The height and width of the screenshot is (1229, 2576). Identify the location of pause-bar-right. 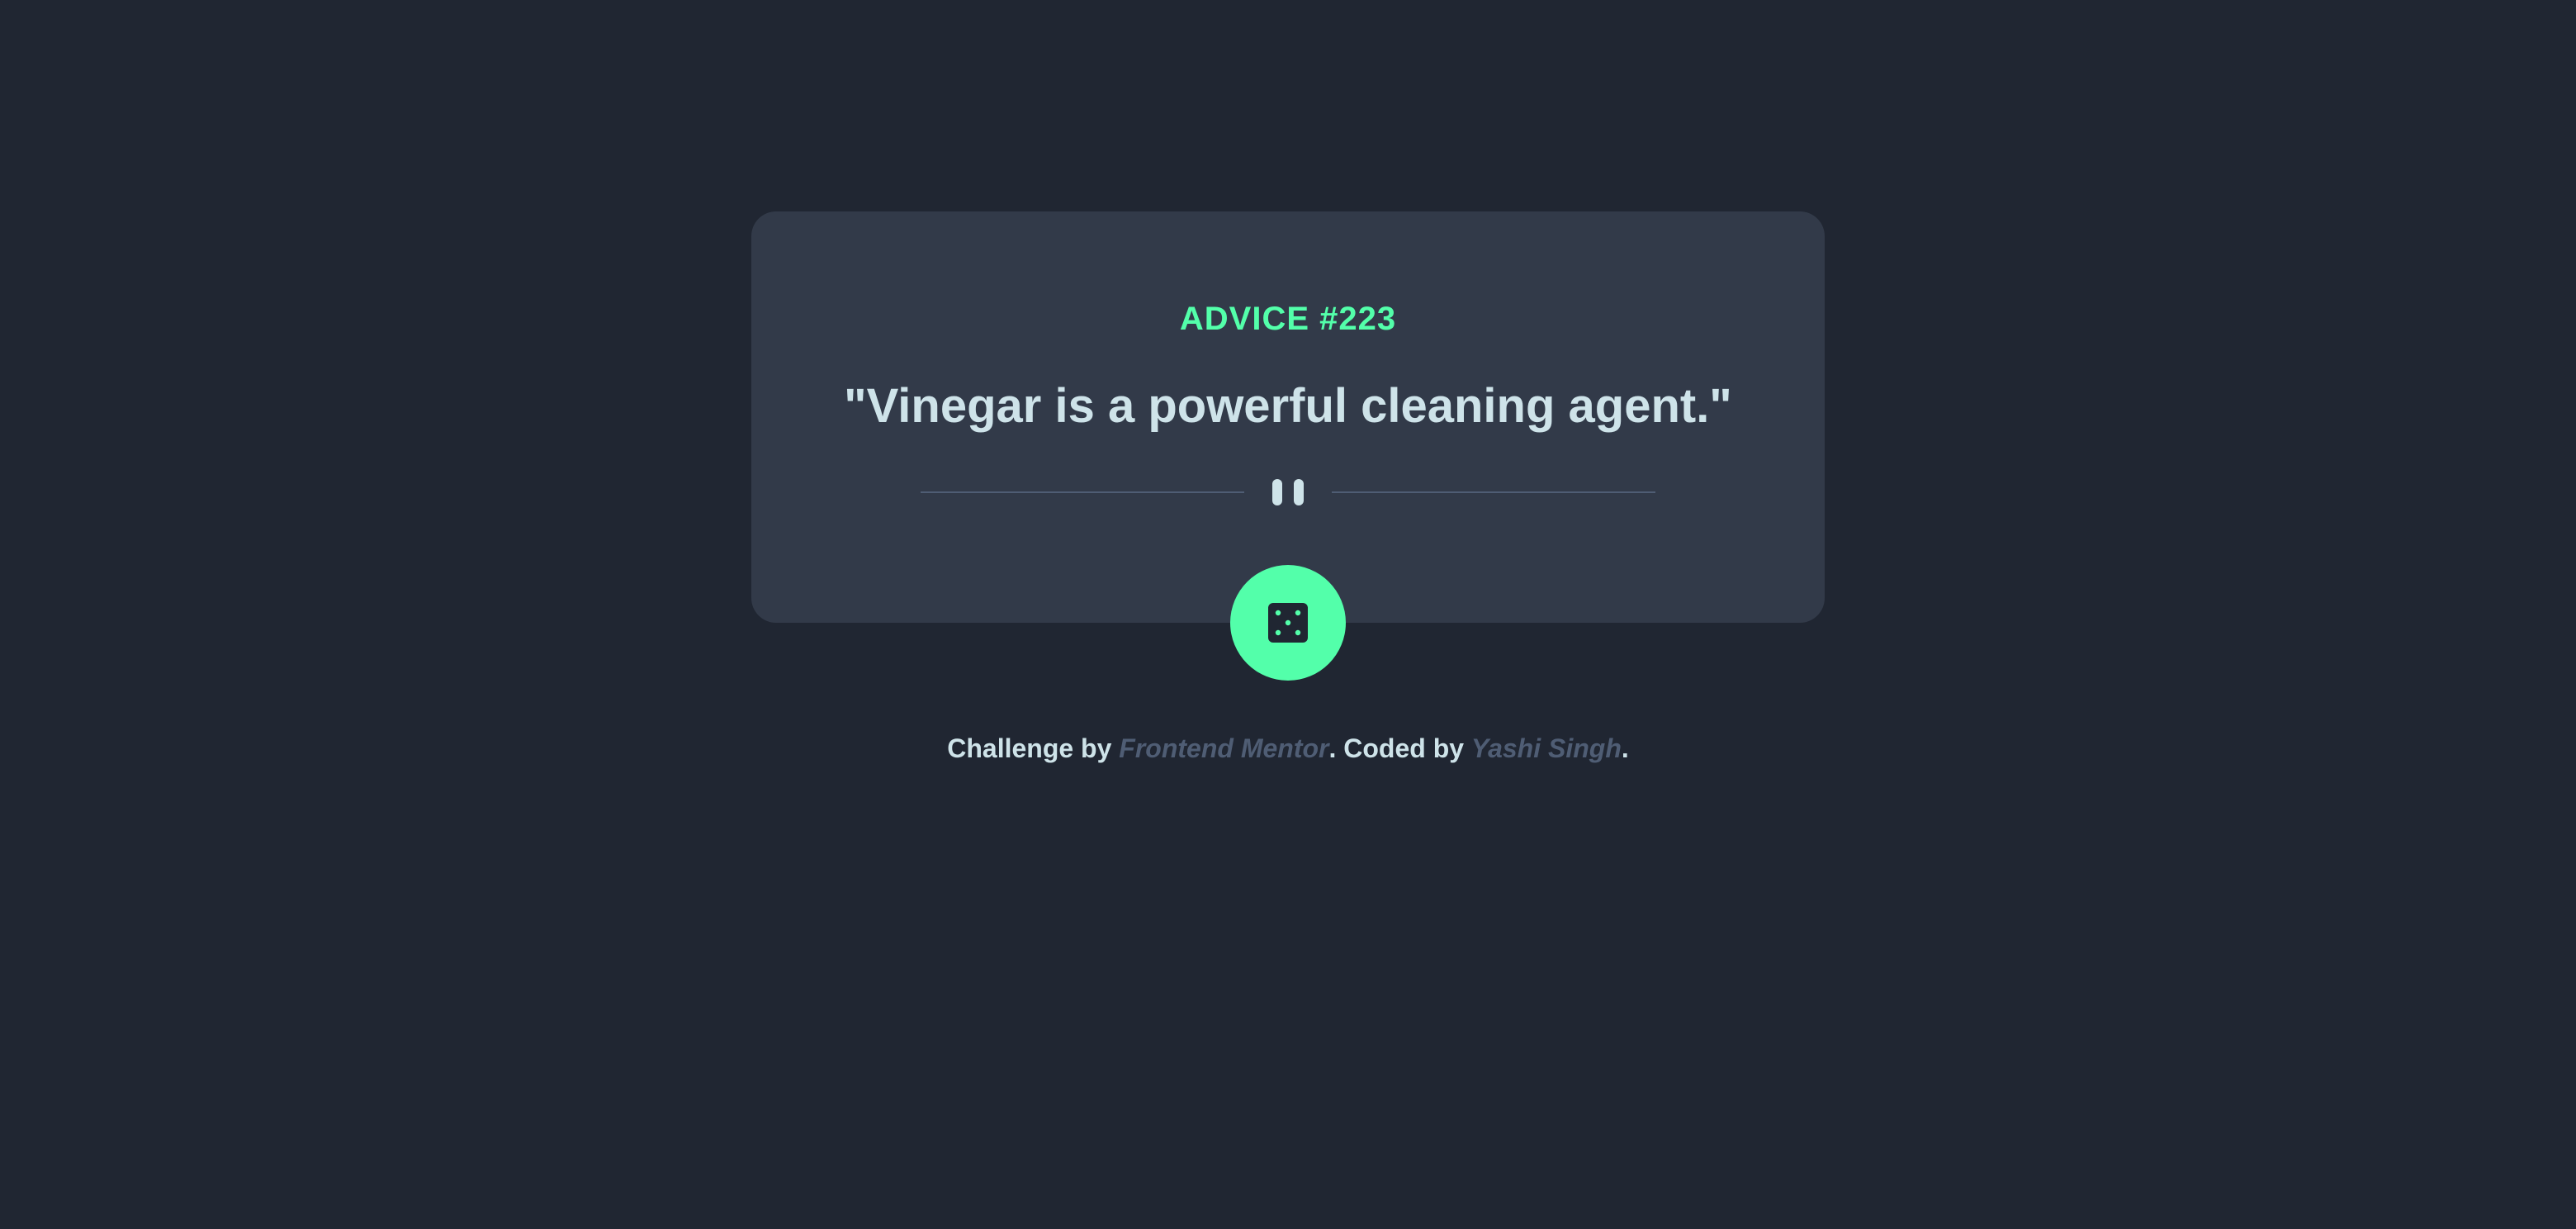
(1299, 492).